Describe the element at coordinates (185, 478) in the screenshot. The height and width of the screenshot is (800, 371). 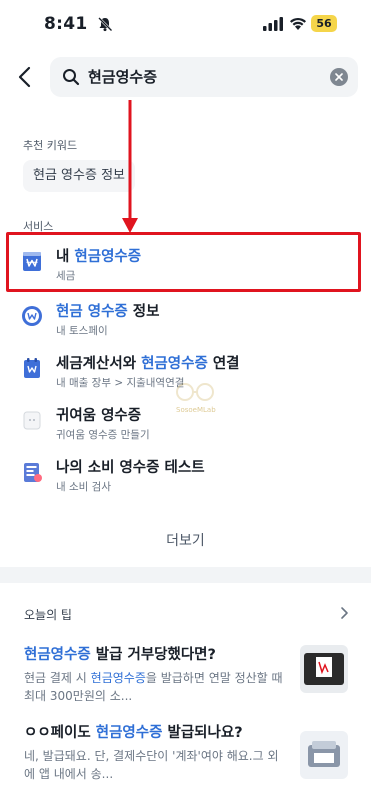
I see `service-item-spending-receipt-test: 나의 소비 영수증 테스트 내 소비 검사` at that location.